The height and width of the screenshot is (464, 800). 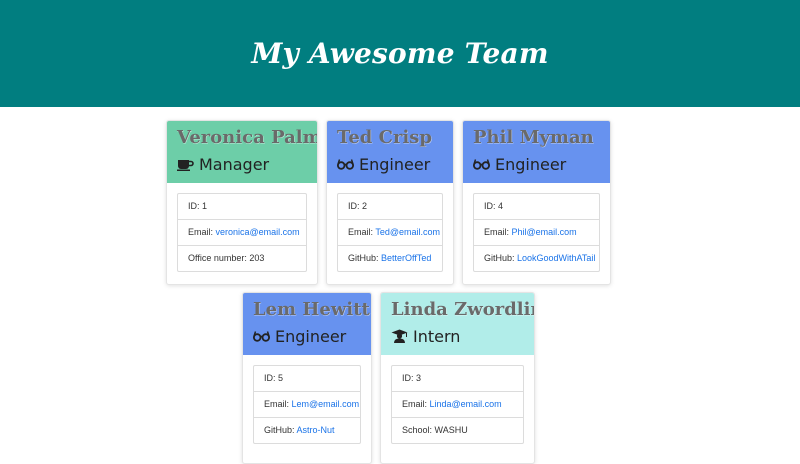 What do you see at coordinates (406, 258) in the screenshot?
I see `github-link: BetterOffTed` at bounding box center [406, 258].